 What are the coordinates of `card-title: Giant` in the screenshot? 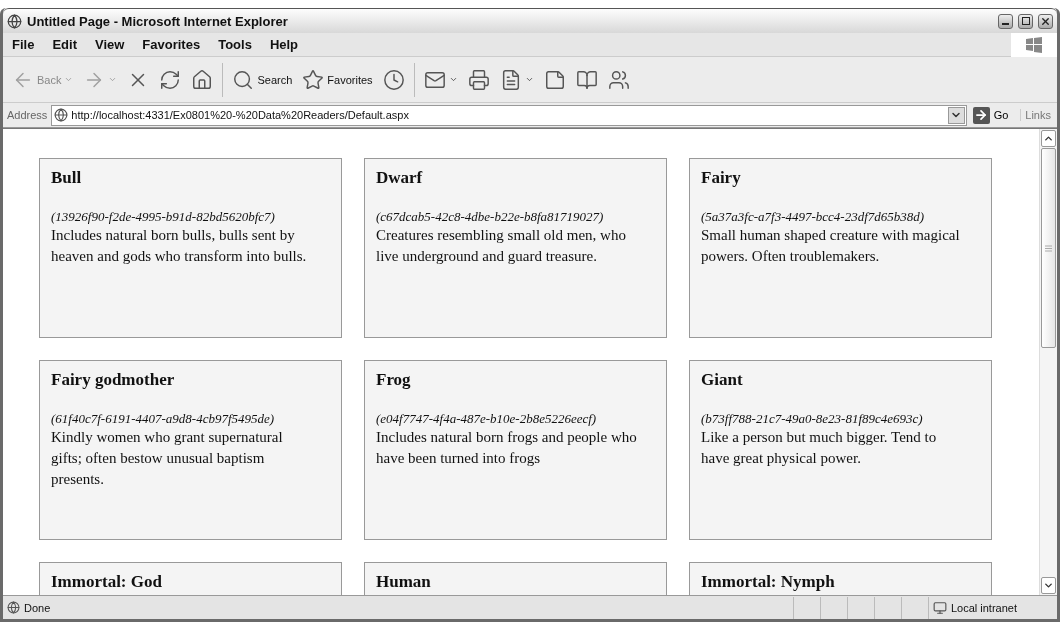 It's located at (722, 380).